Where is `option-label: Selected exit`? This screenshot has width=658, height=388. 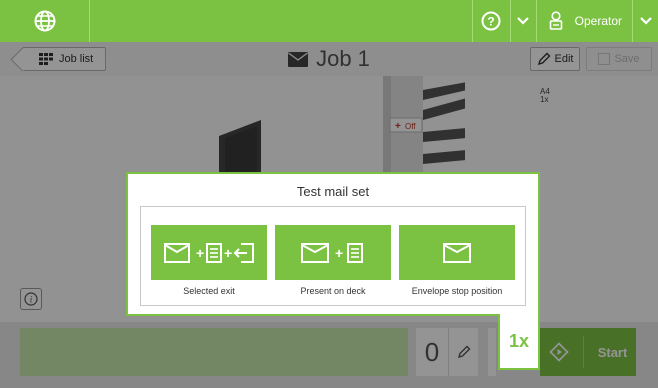 option-label: Selected exit is located at coordinates (209, 291).